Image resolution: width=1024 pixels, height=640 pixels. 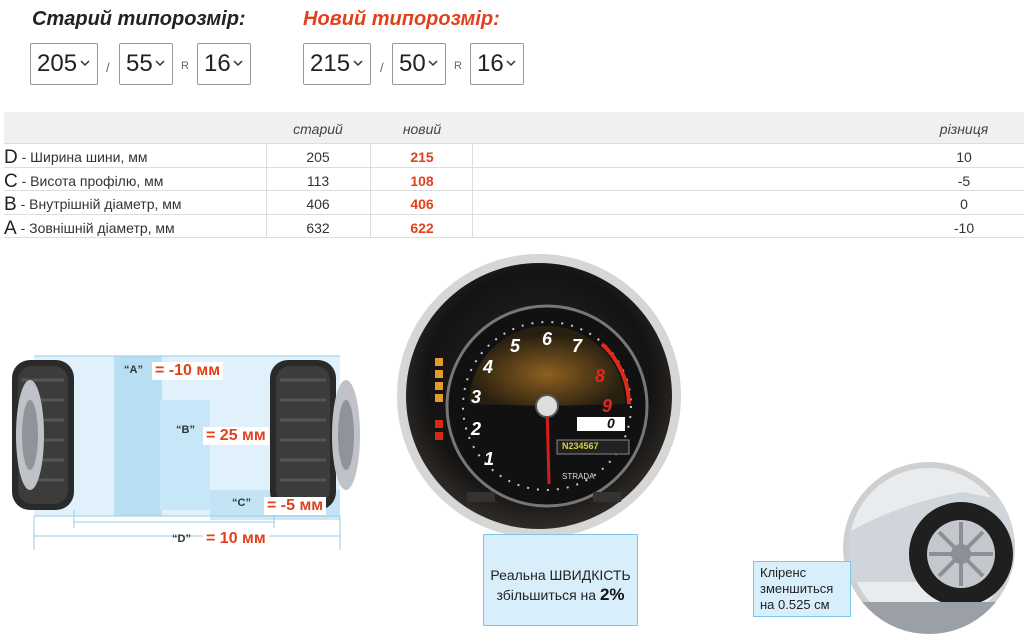 I want to click on odometer: N234567, so click(x=580, y=446).